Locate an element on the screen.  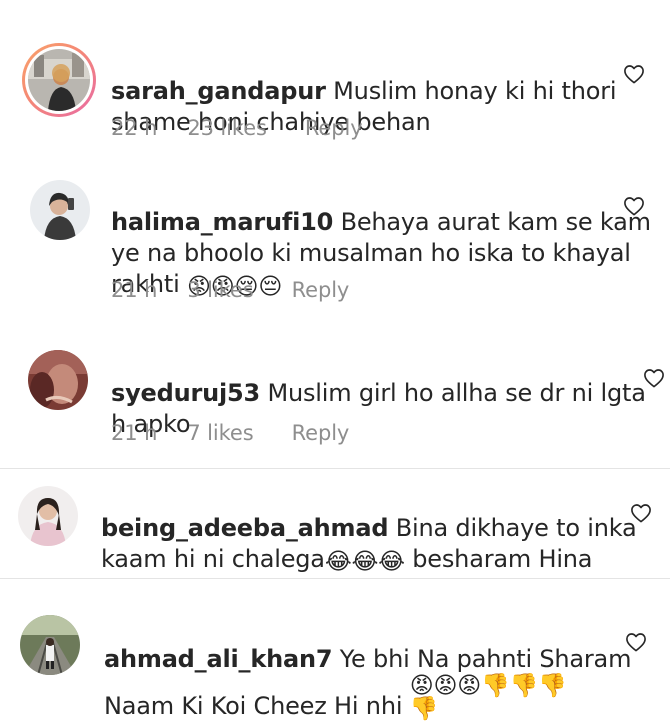
comment-username: syeduruj53 is located at coordinates (185, 393).